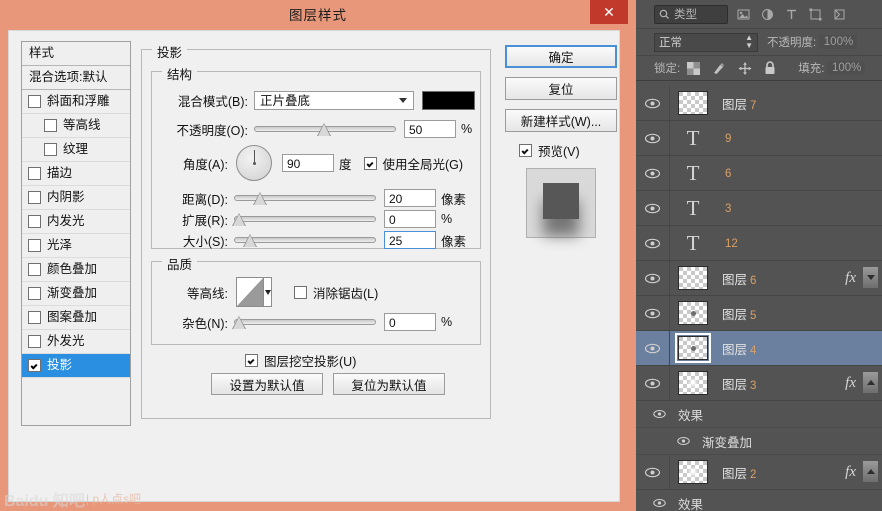 This screenshot has width=882, height=511. What do you see at coordinates (76, 78) in the screenshot?
I see `blending-options-item: 混合选项:默认` at bounding box center [76, 78].